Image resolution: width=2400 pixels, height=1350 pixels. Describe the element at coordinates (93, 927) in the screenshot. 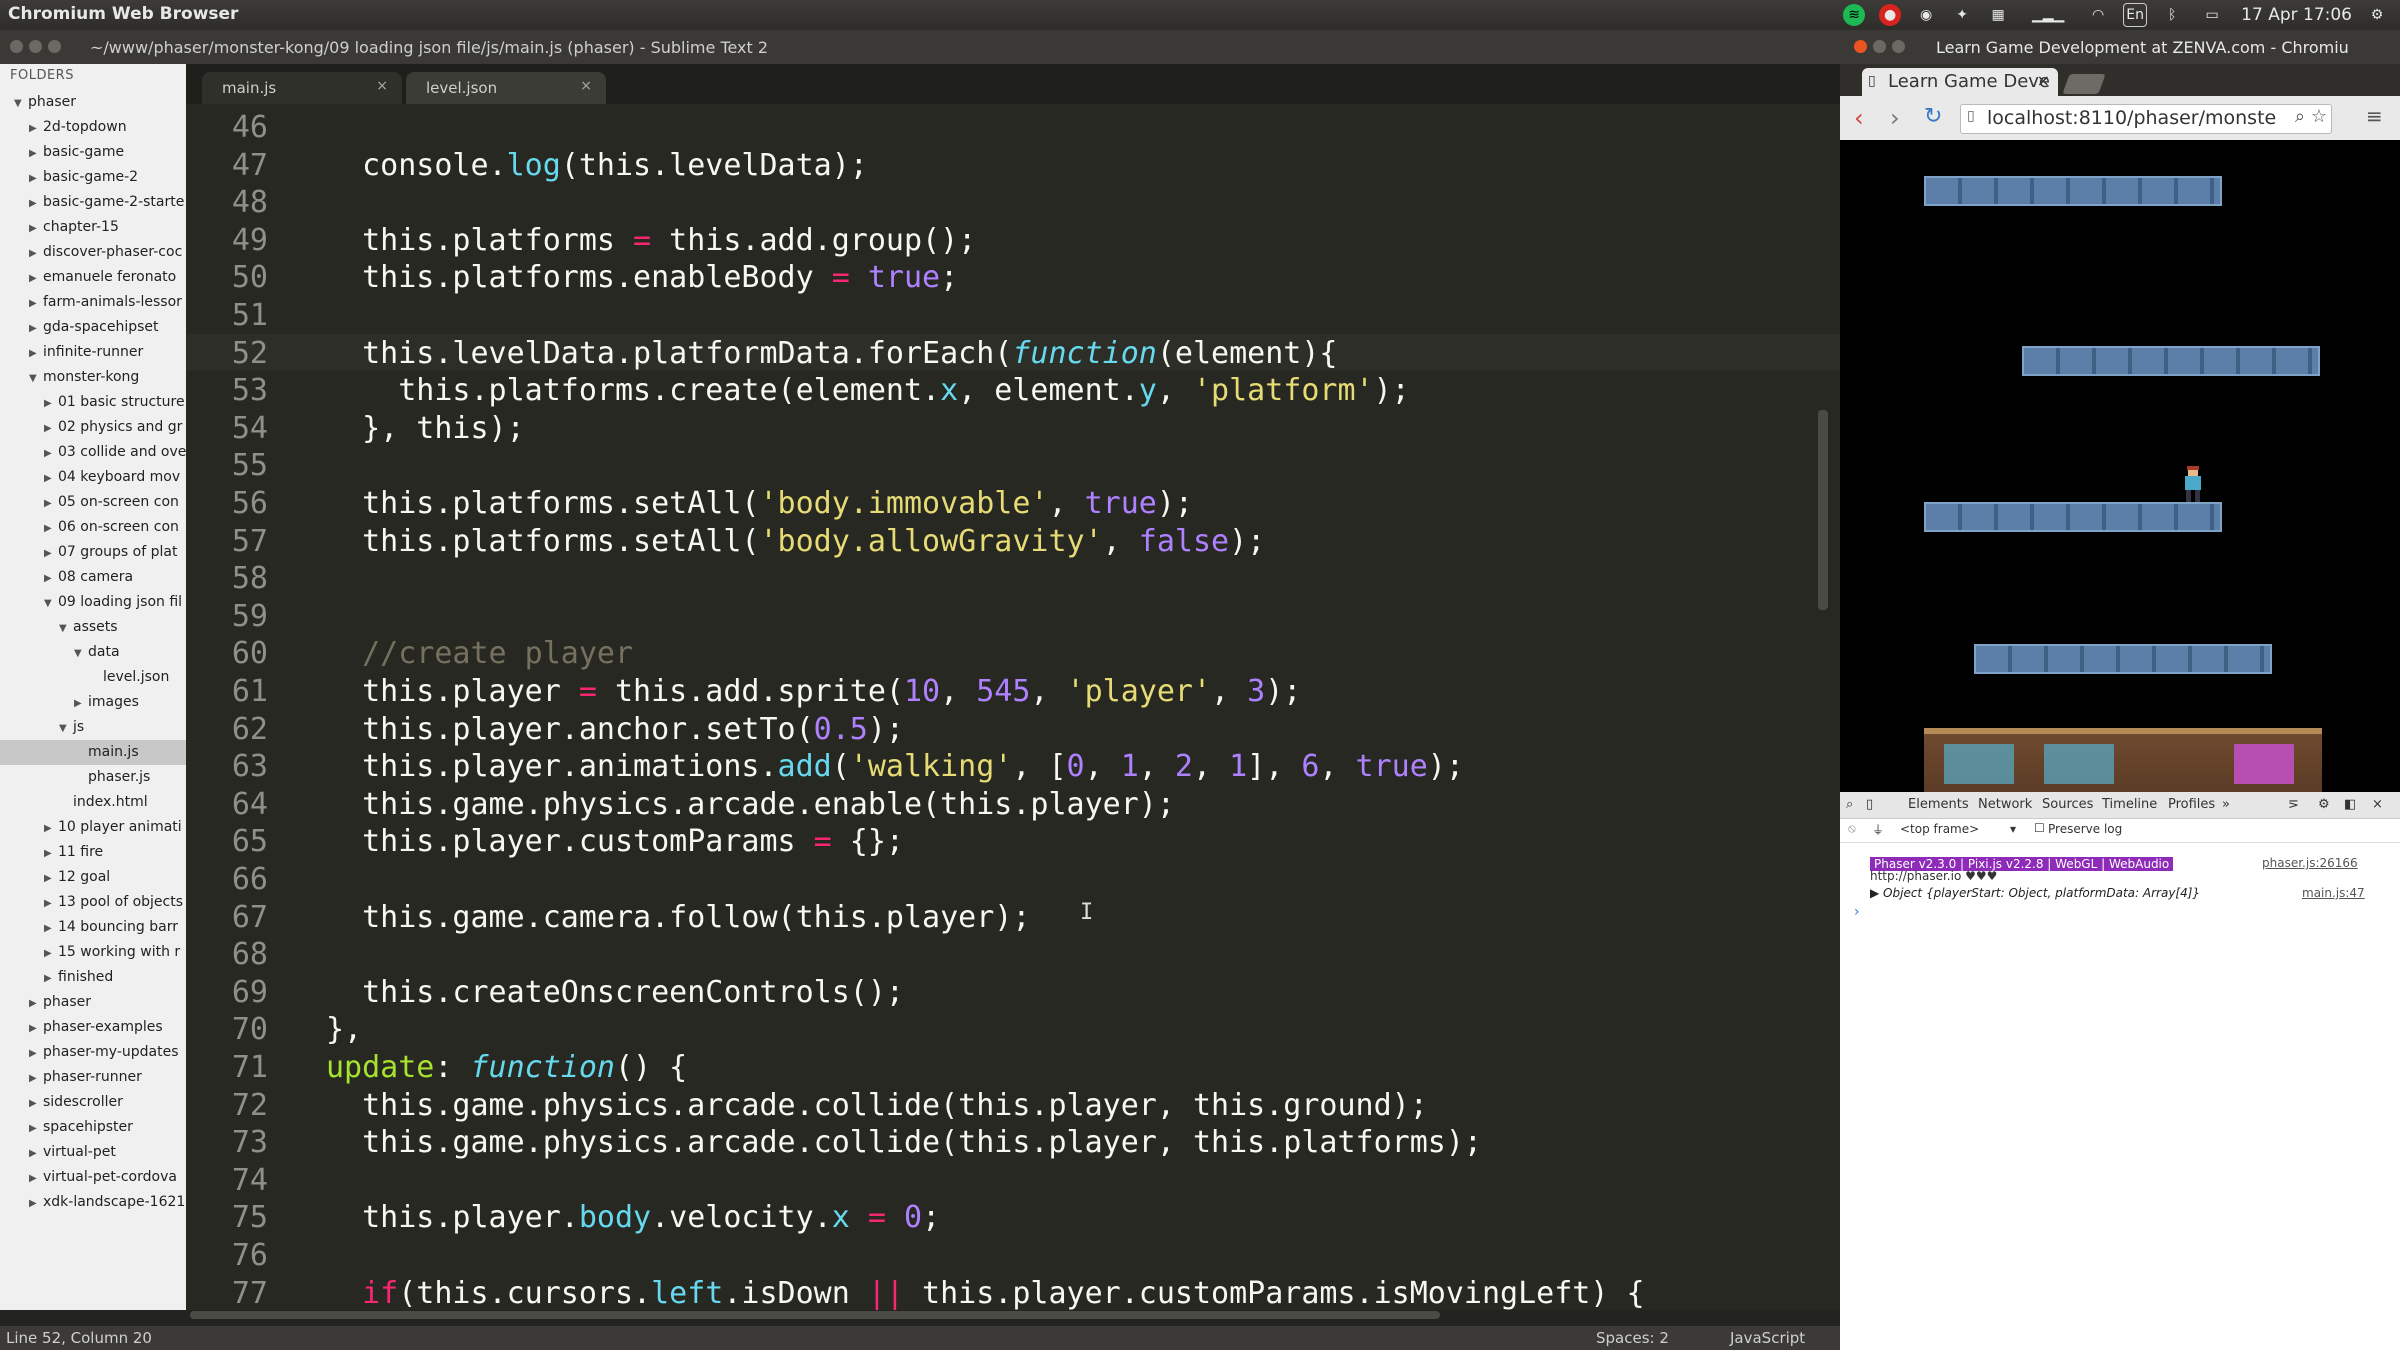

I see `sidebar-folder-item: ▶ 14 bouncing barr` at that location.